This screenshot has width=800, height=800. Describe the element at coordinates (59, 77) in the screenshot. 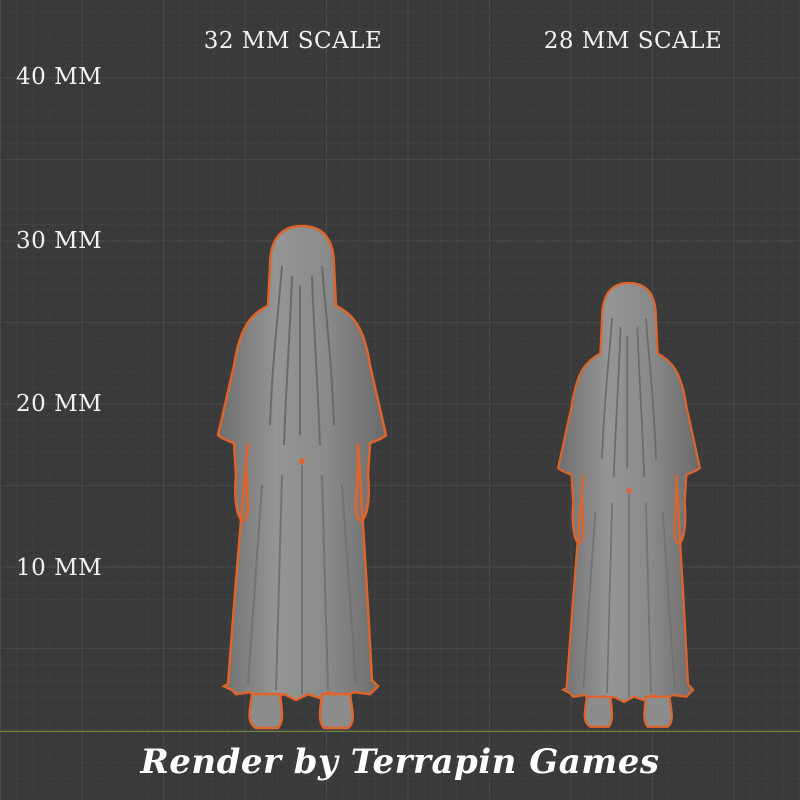

I see `axis-label-40mm: 40 MM` at that location.